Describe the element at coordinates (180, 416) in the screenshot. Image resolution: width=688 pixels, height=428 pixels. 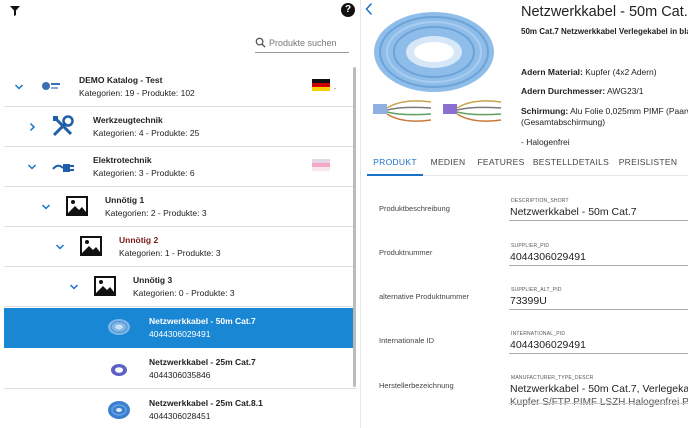
I see `product-number: 4044306028451` at that location.